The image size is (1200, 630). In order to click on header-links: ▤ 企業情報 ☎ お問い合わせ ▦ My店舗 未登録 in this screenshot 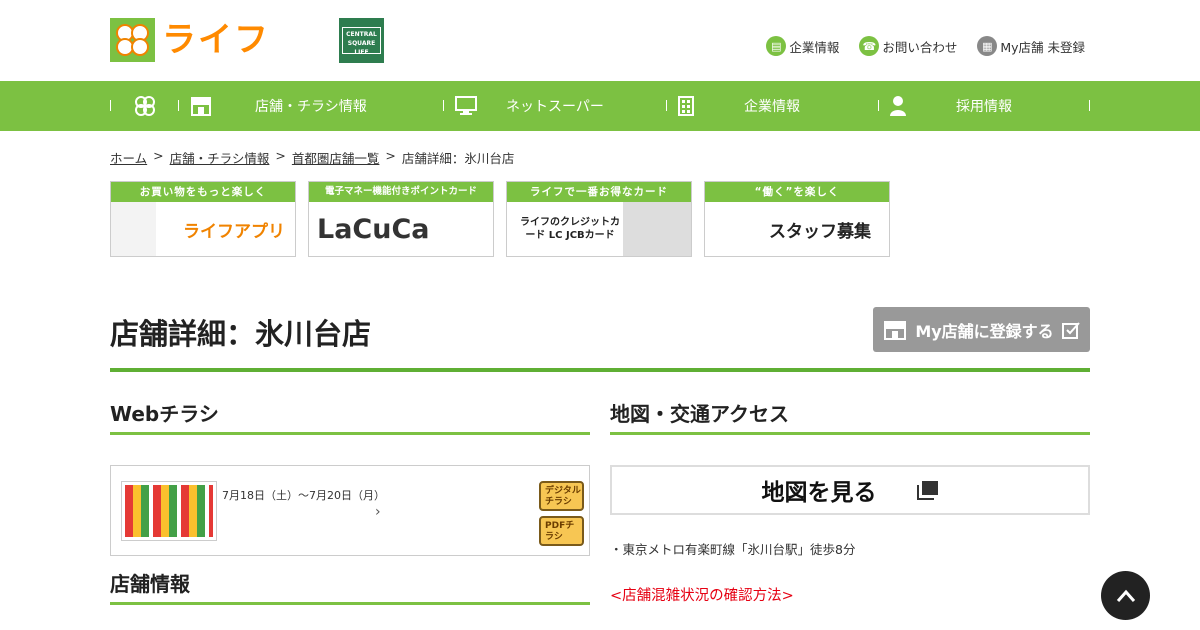, I will do `click(925, 46)`.